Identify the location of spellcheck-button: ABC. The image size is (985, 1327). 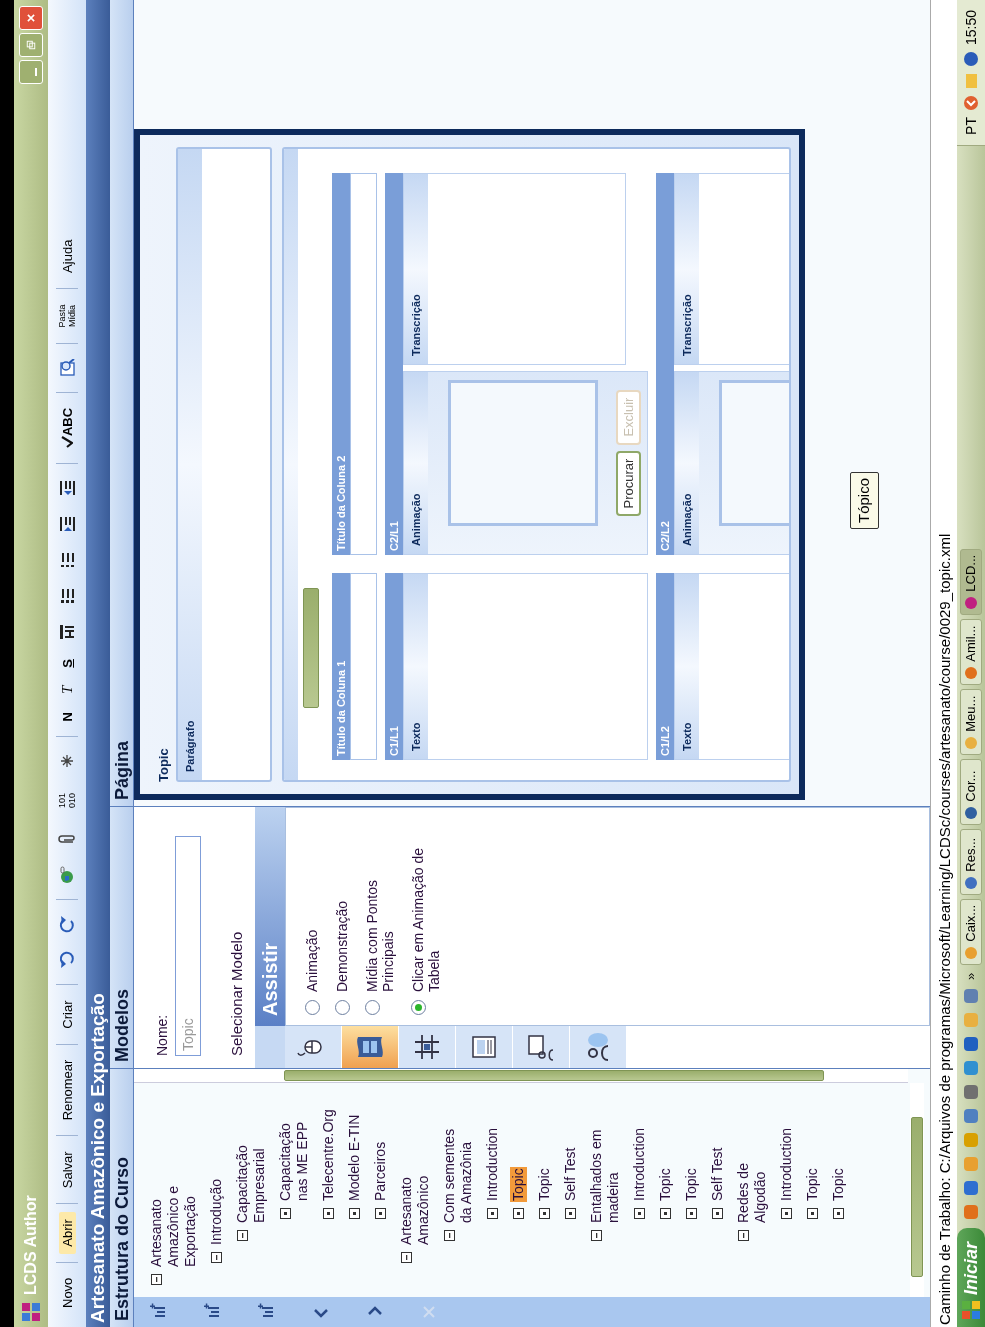
(67, 428).